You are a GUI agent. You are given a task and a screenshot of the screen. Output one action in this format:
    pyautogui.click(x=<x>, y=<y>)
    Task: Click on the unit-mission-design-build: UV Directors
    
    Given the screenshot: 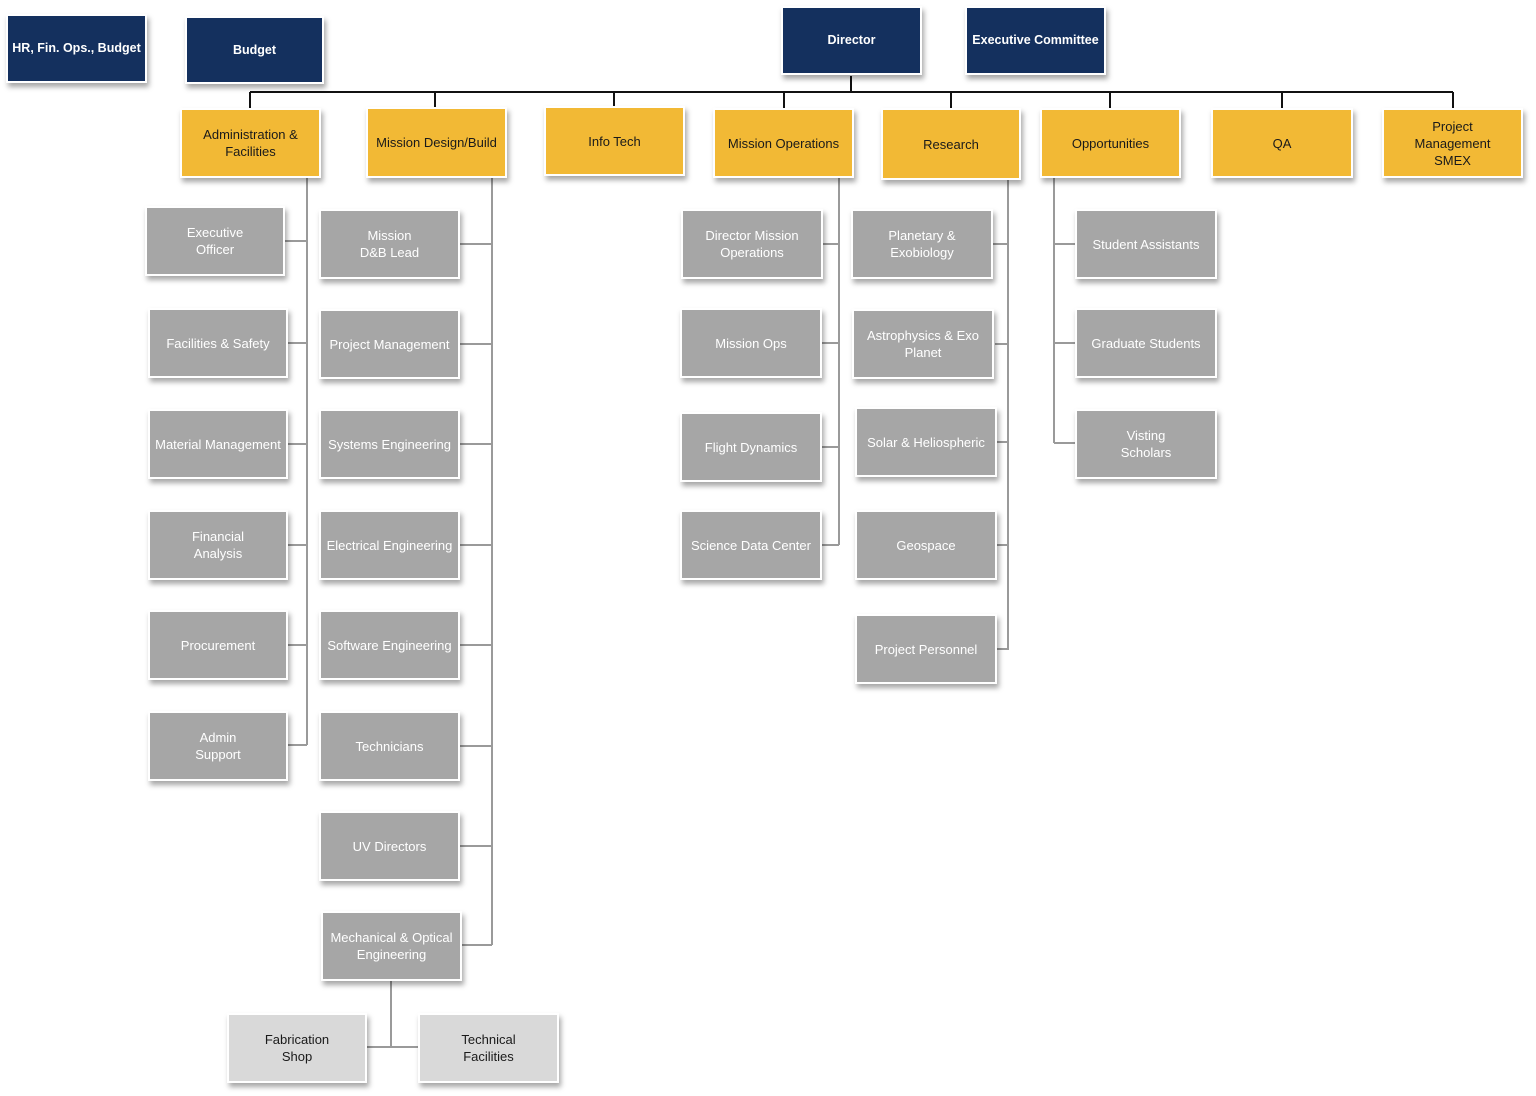 What is the action you would take?
    pyautogui.click(x=389, y=846)
    